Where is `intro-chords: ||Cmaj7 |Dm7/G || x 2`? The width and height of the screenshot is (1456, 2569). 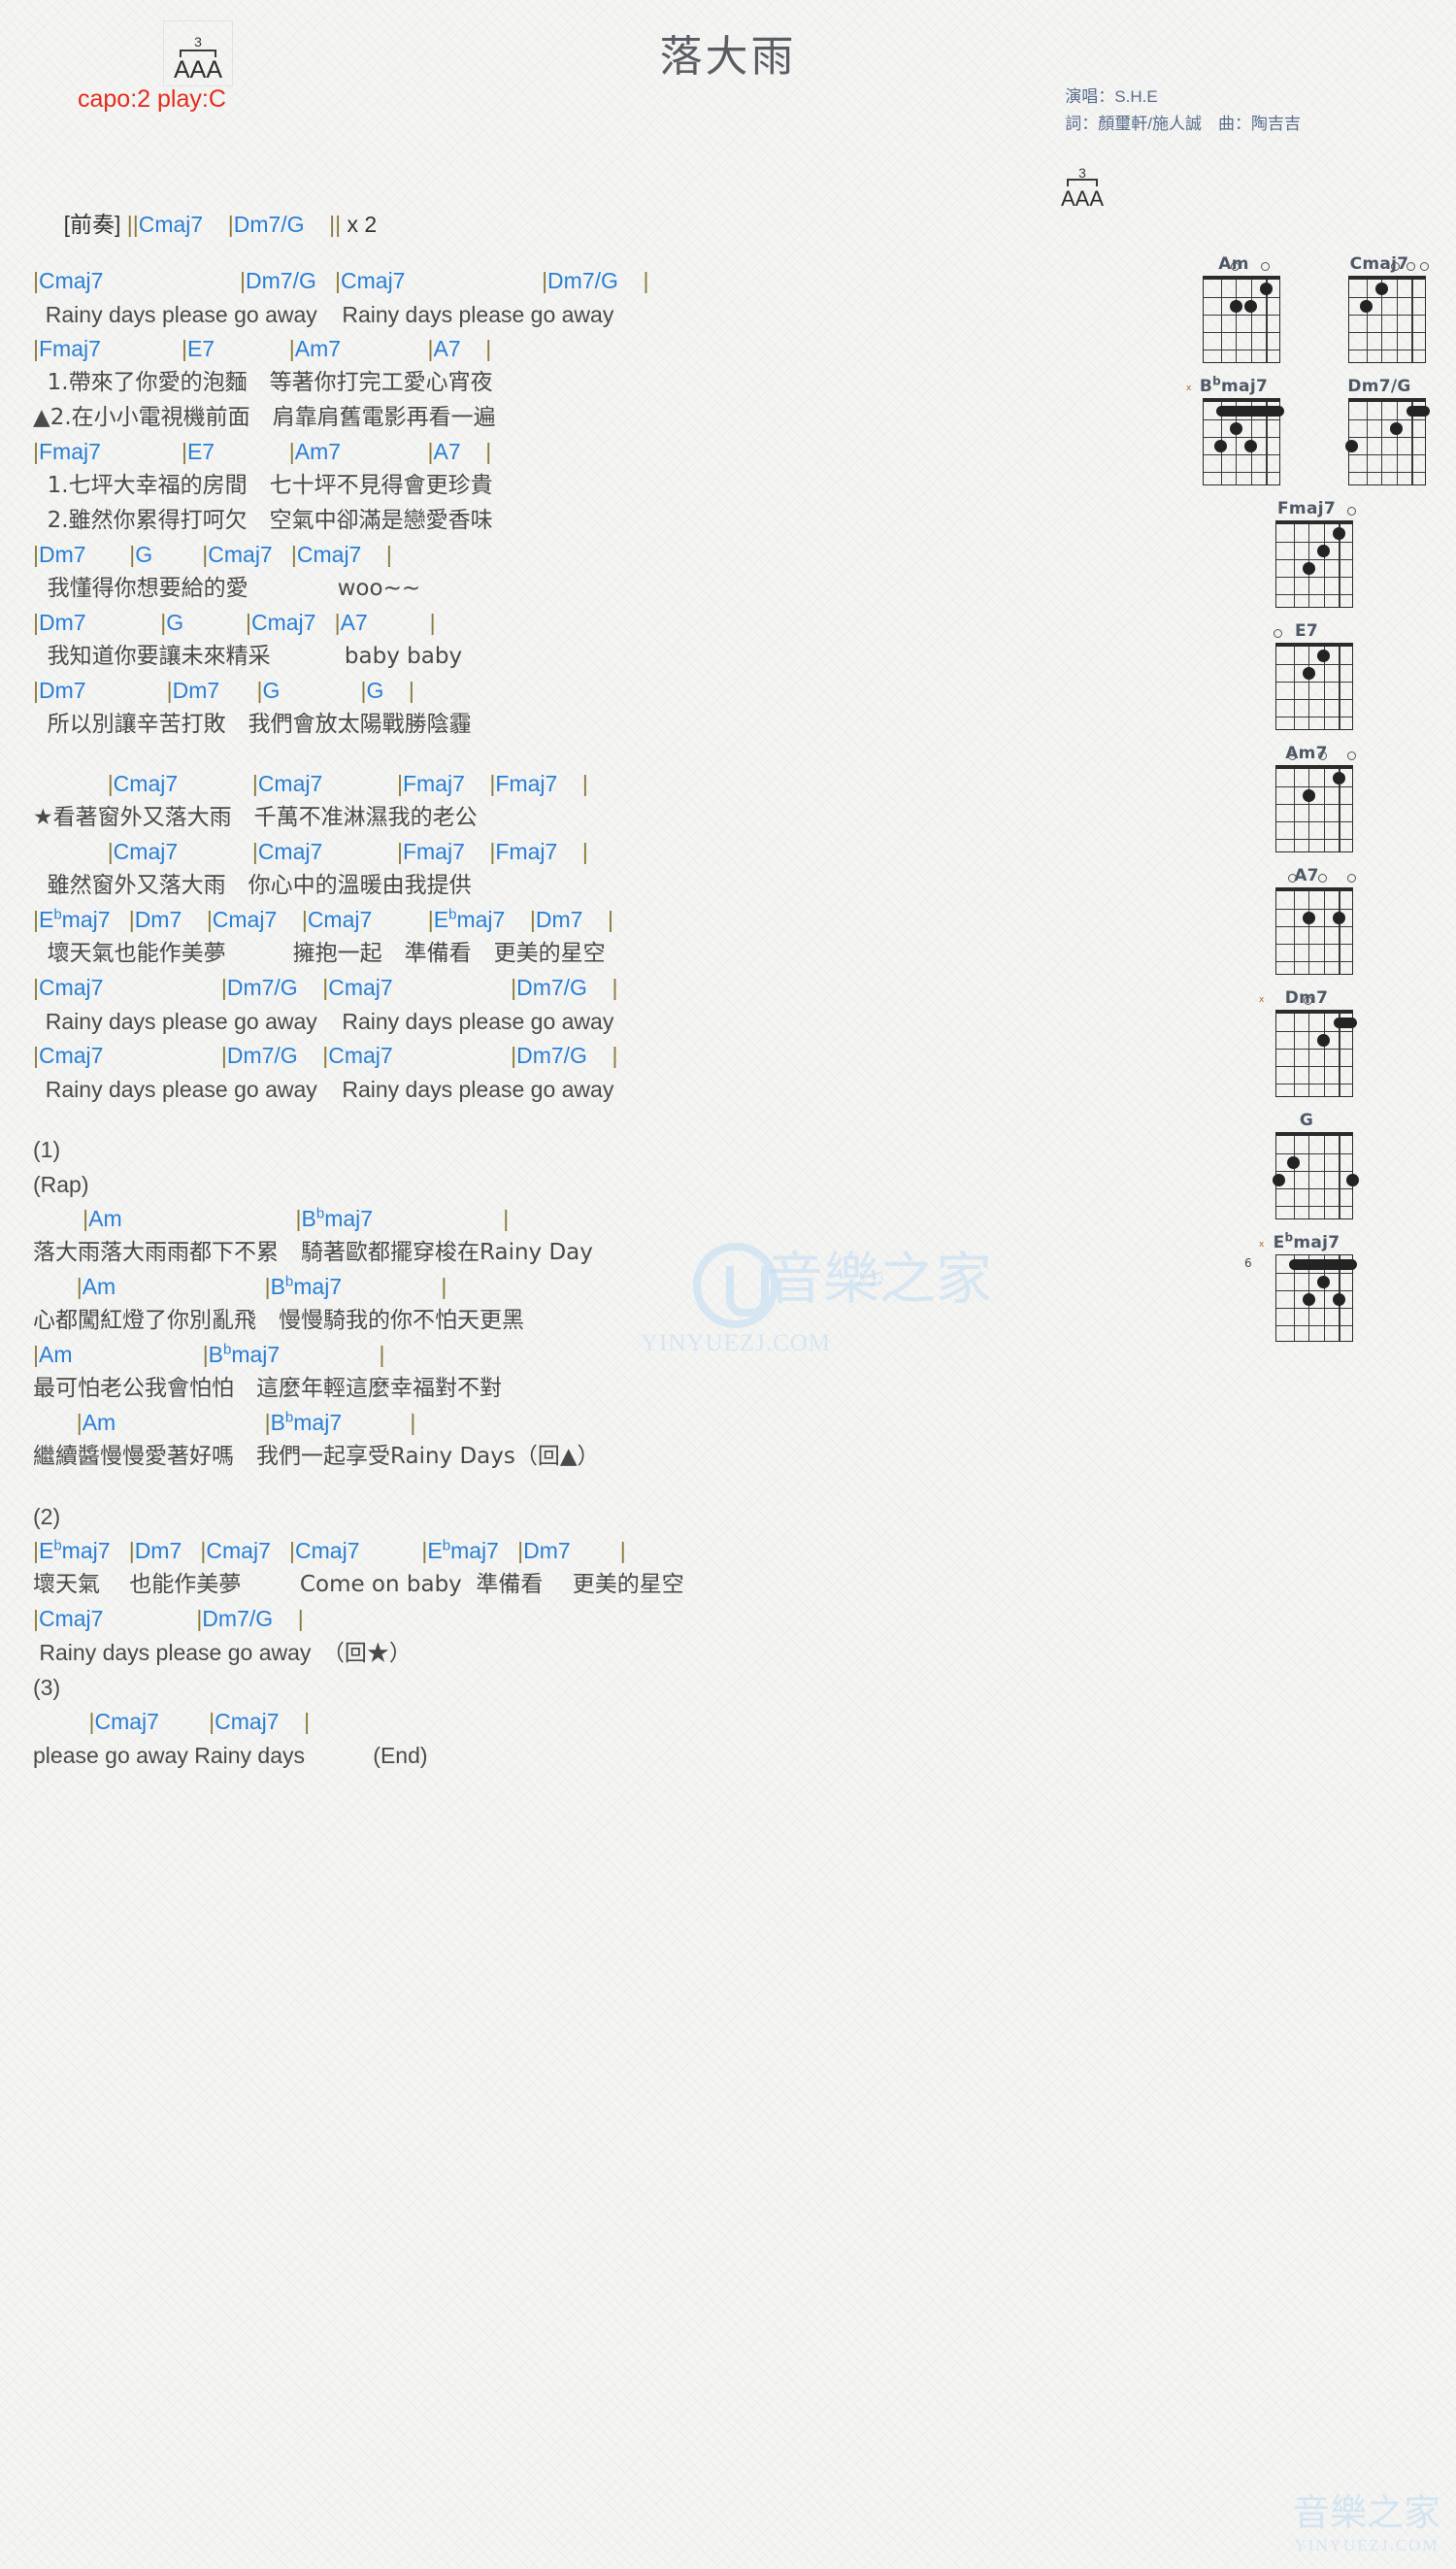 intro-chords: ||Cmaj7 |Dm7/G || x 2 is located at coordinates (252, 225).